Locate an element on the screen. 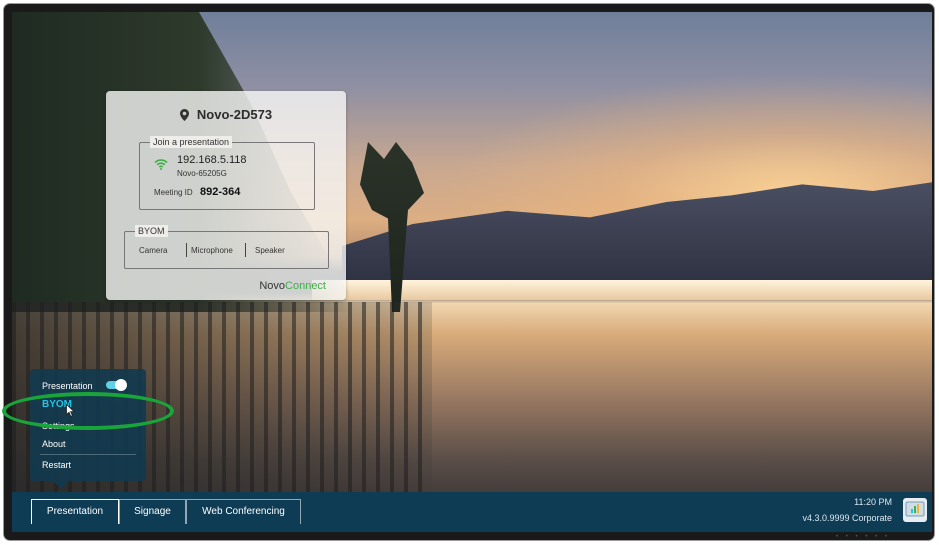 Image resolution: width=939 pixels, height=545 pixels. mouse-cursor-icon is located at coordinates (71, 412).